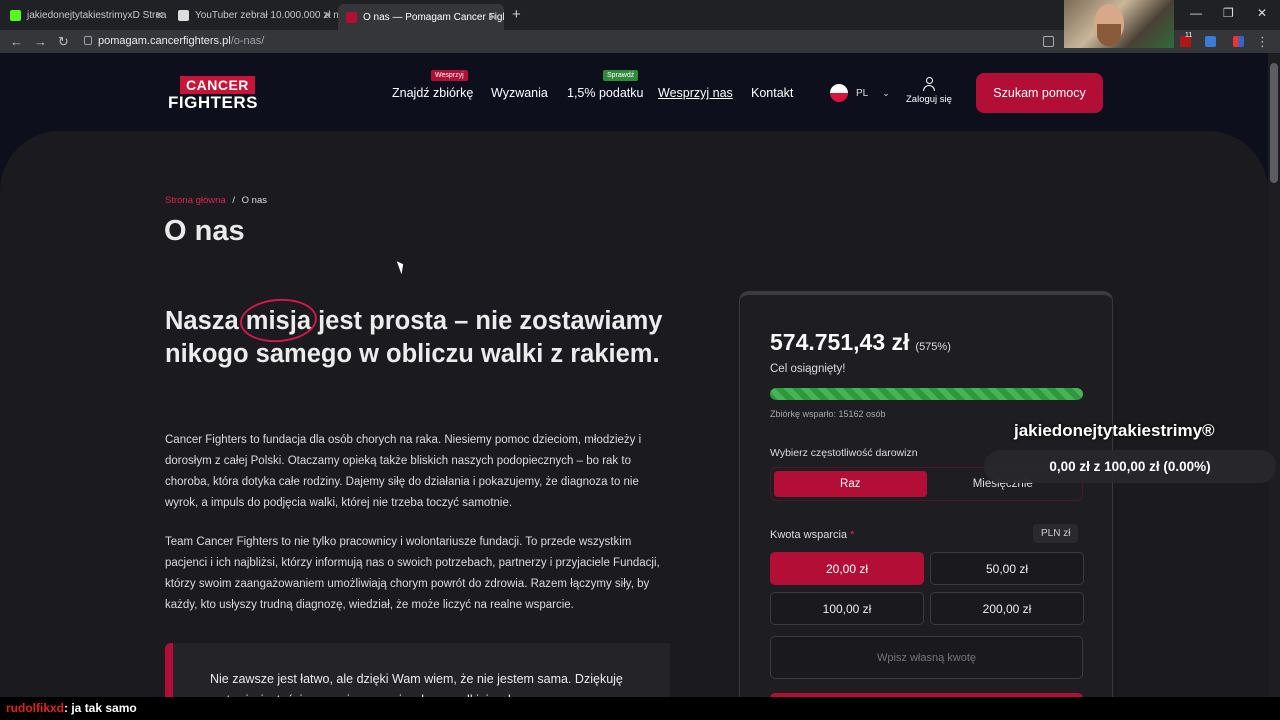 The height and width of the screenshot is (720, 1280). I want to click on reader-icon, so click(1048, 41).